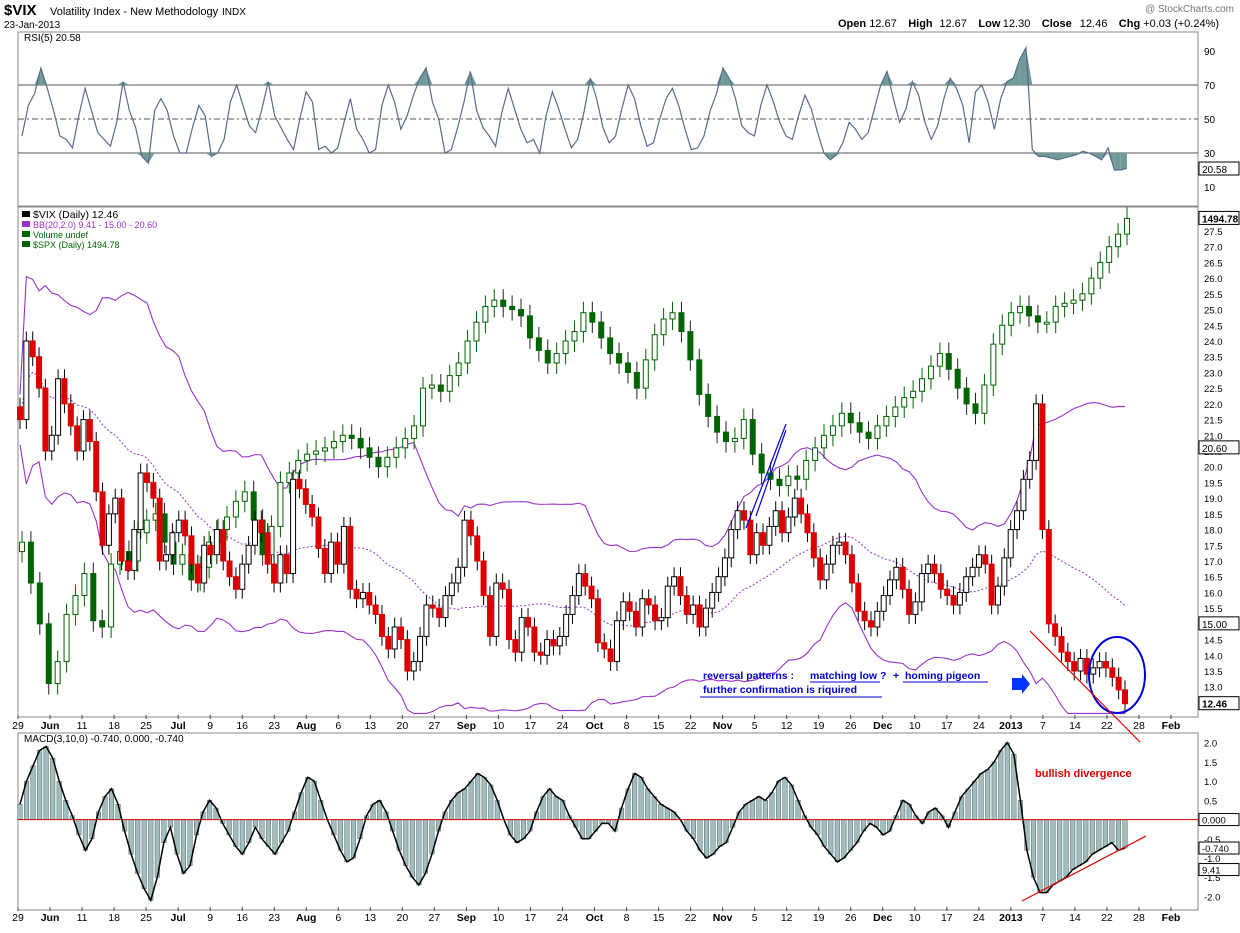 This screenshot has width=1240, height=933. I want to click on price-xaxis-tick-label: 29, so click(18, 726).